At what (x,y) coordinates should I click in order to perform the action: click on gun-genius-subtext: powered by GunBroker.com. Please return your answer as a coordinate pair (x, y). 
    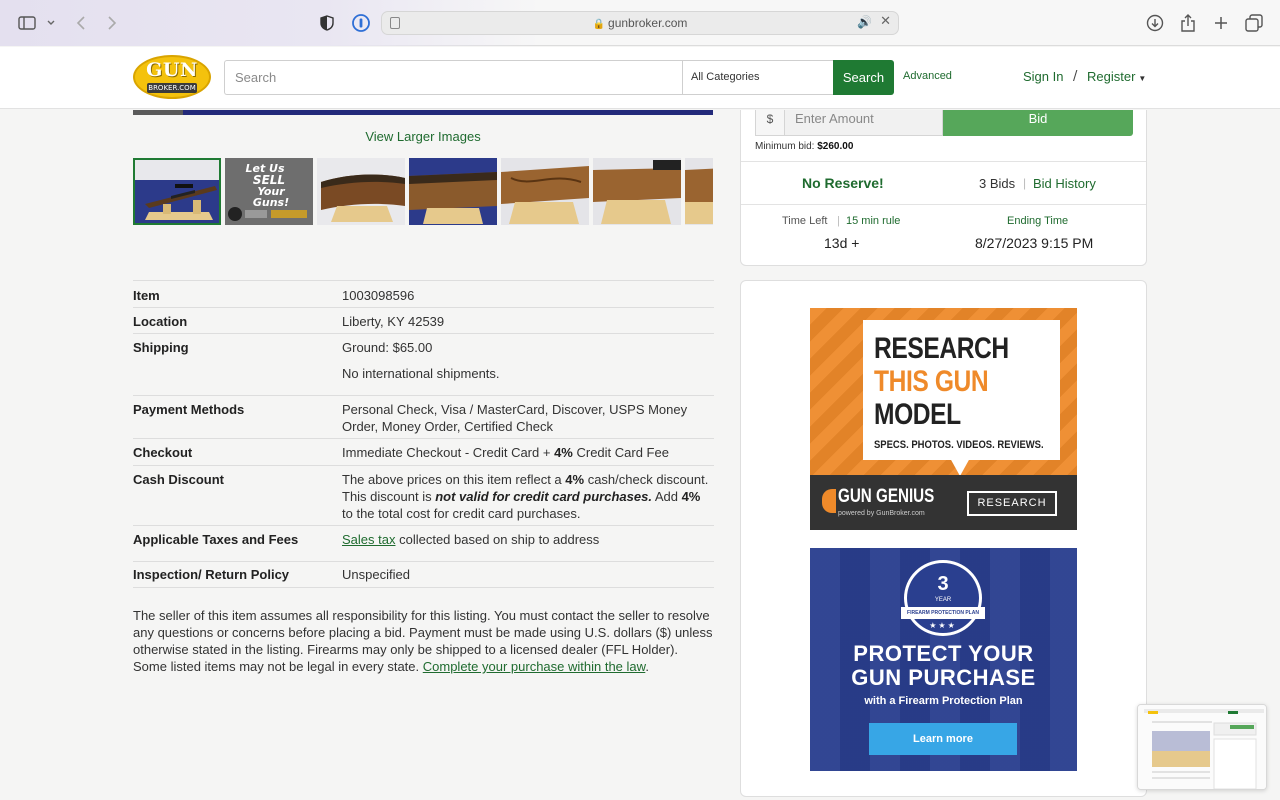
    Looking at the image, I should click on (881, 513).